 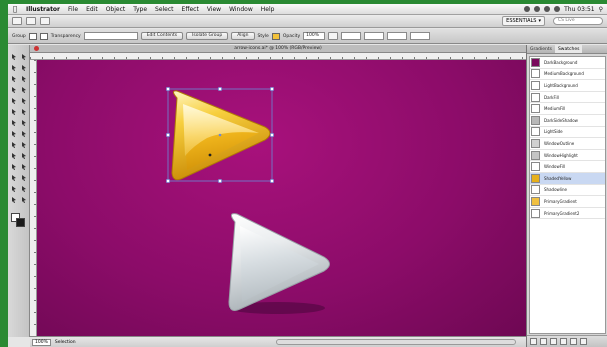 I want to click on spotlight-icon: ⚲, so click(x=601, y=9).